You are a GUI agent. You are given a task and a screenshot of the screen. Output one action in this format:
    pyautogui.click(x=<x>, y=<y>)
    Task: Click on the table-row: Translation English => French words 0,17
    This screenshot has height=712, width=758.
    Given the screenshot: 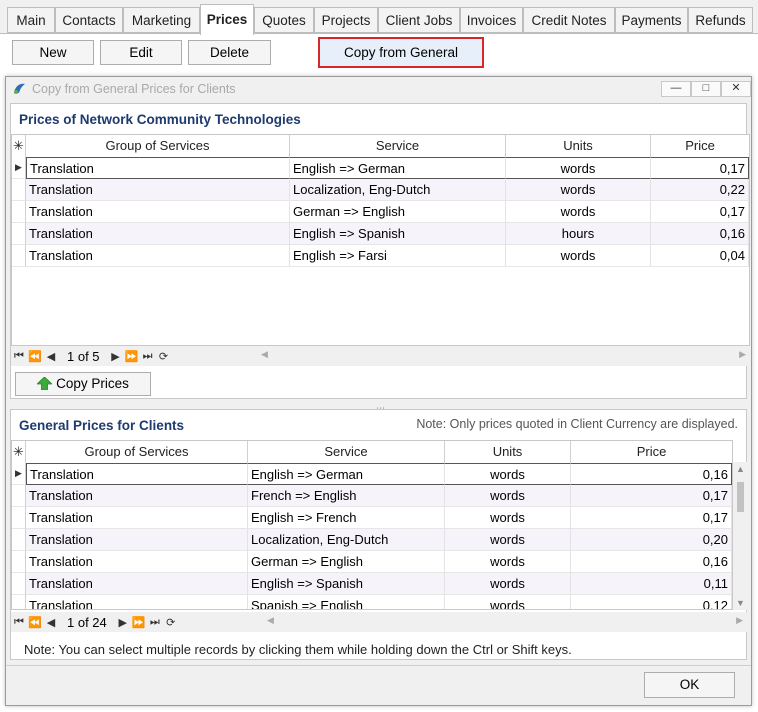 What is the action you would take?
    pyautogui.click(x=372, y=518)
    